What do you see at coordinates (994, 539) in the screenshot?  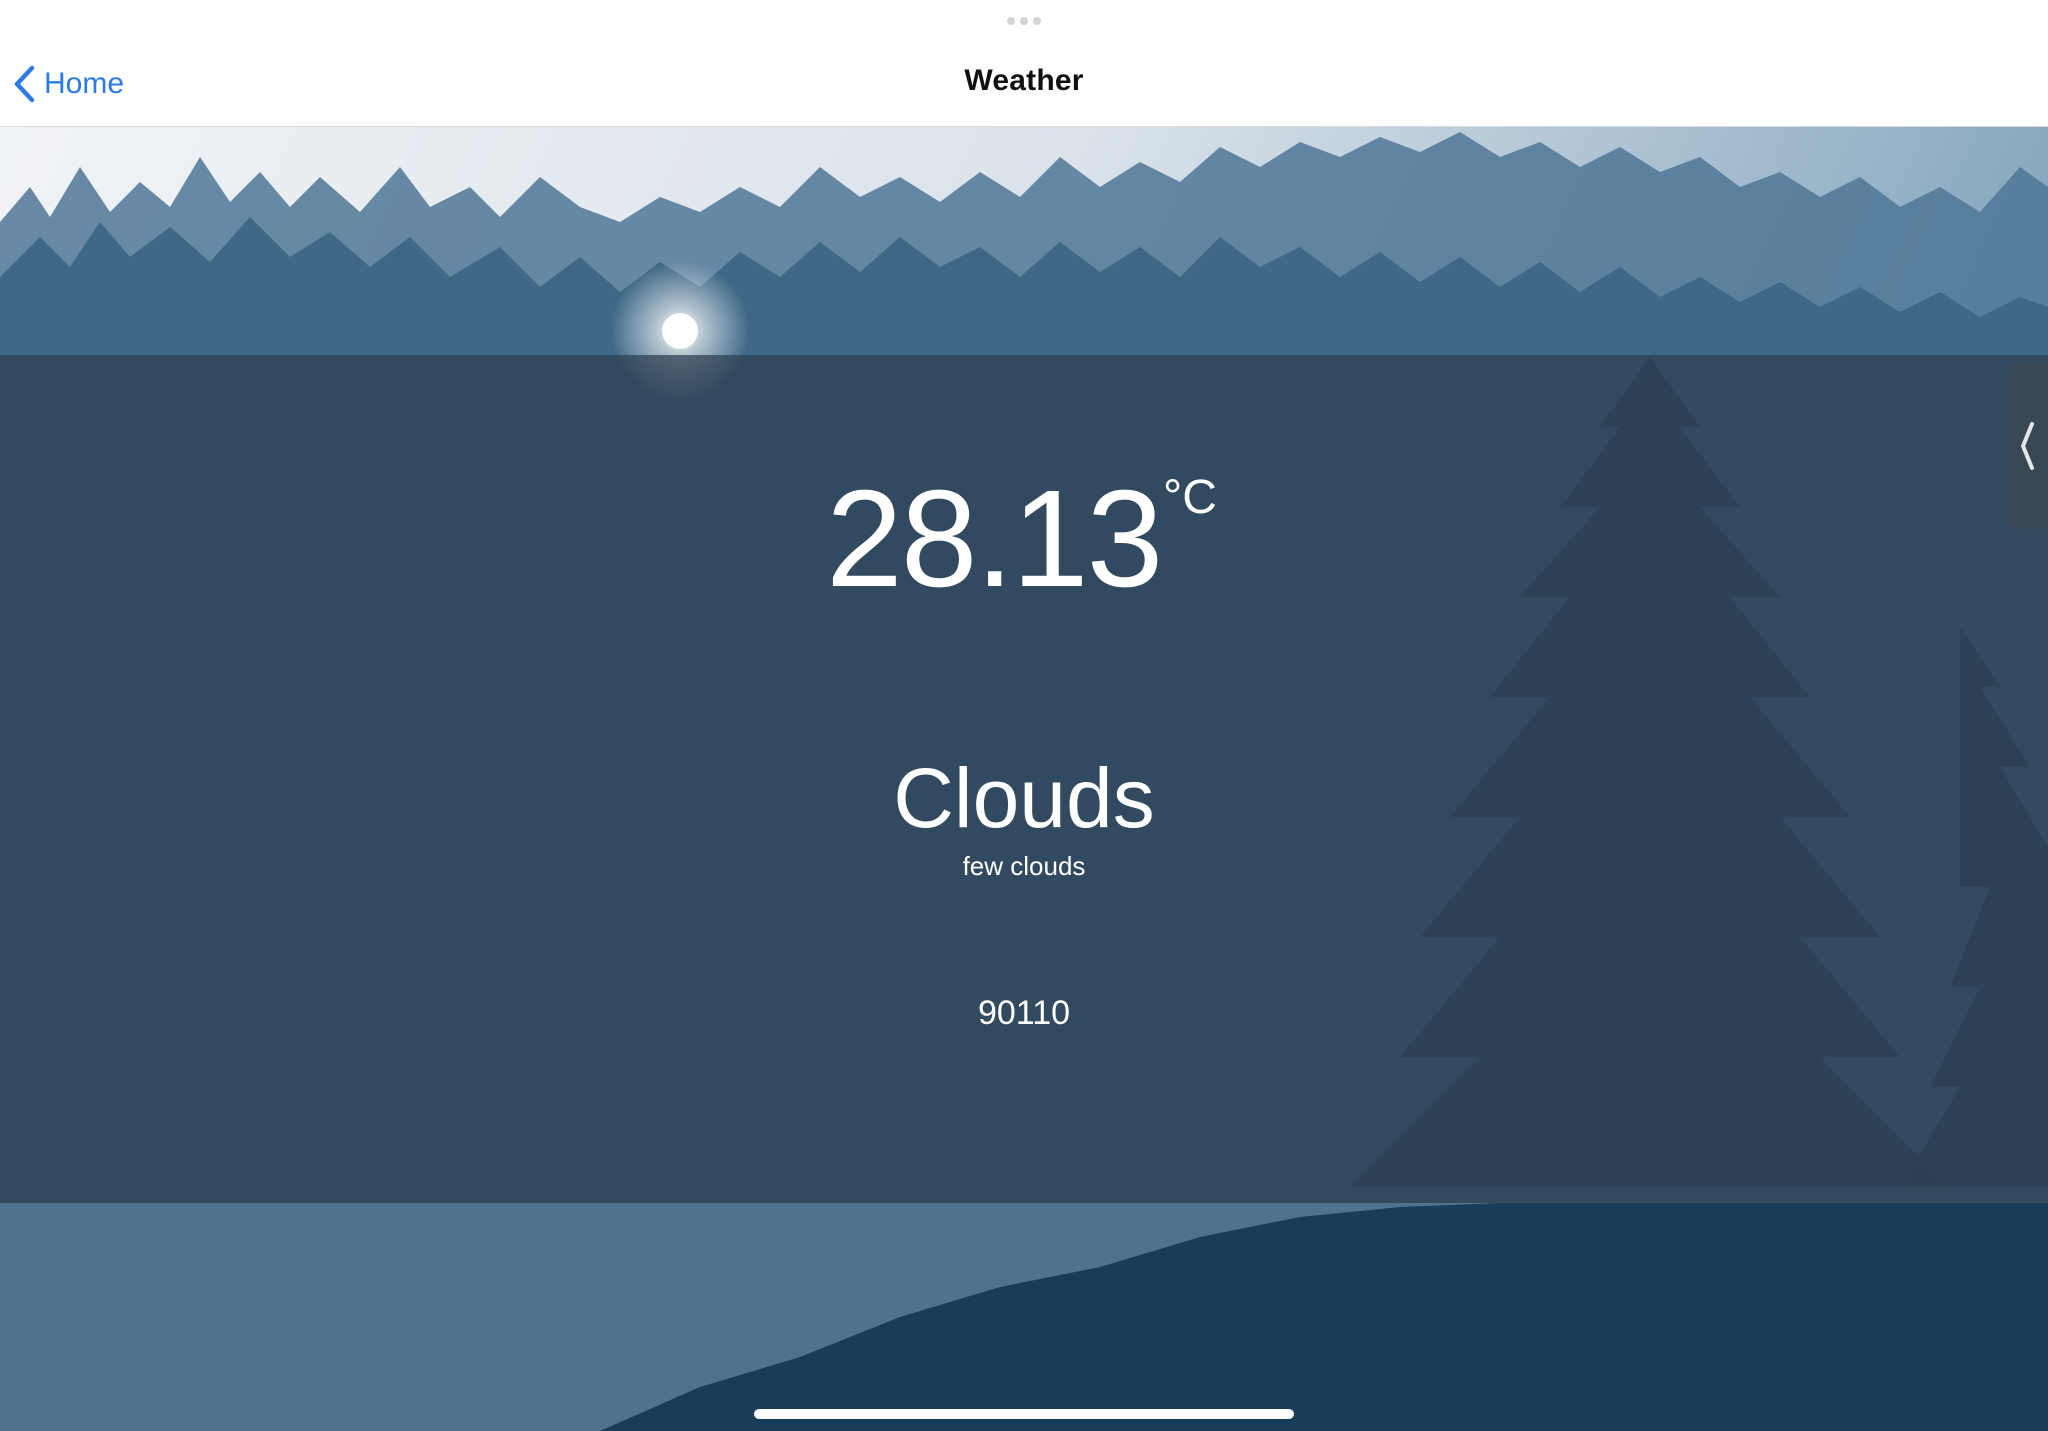 I see `temperature-value: 28.13` at bounding box center [994, 539].